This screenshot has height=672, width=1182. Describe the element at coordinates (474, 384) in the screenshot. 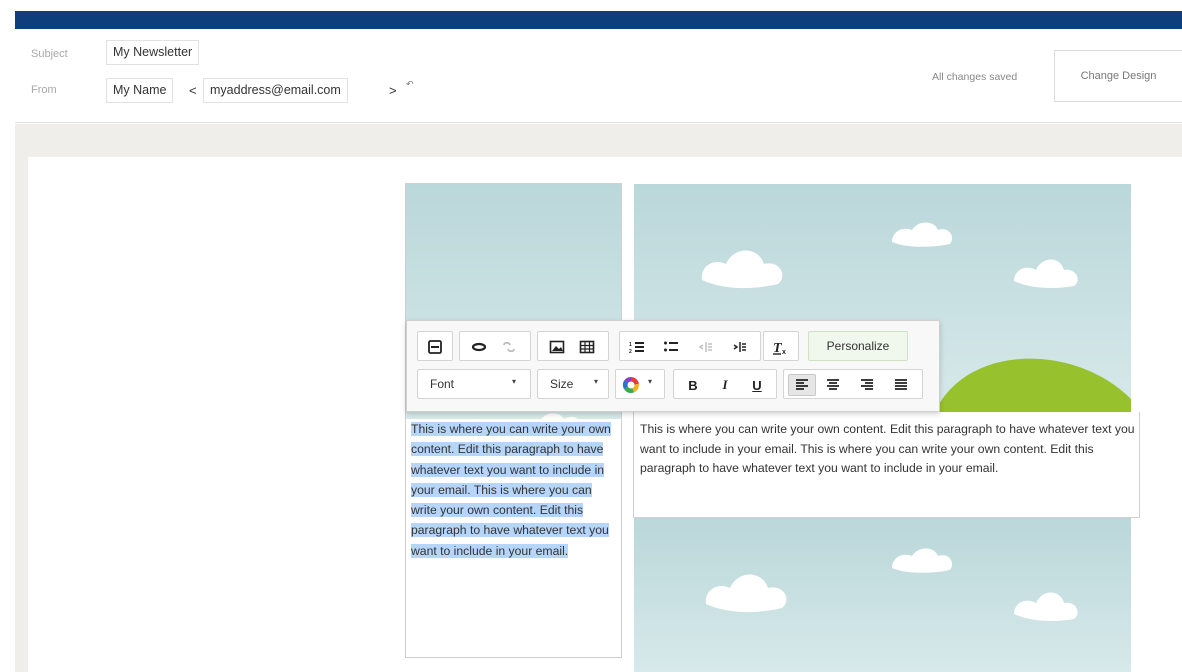

I see `font-select: Font ▾` at that location.